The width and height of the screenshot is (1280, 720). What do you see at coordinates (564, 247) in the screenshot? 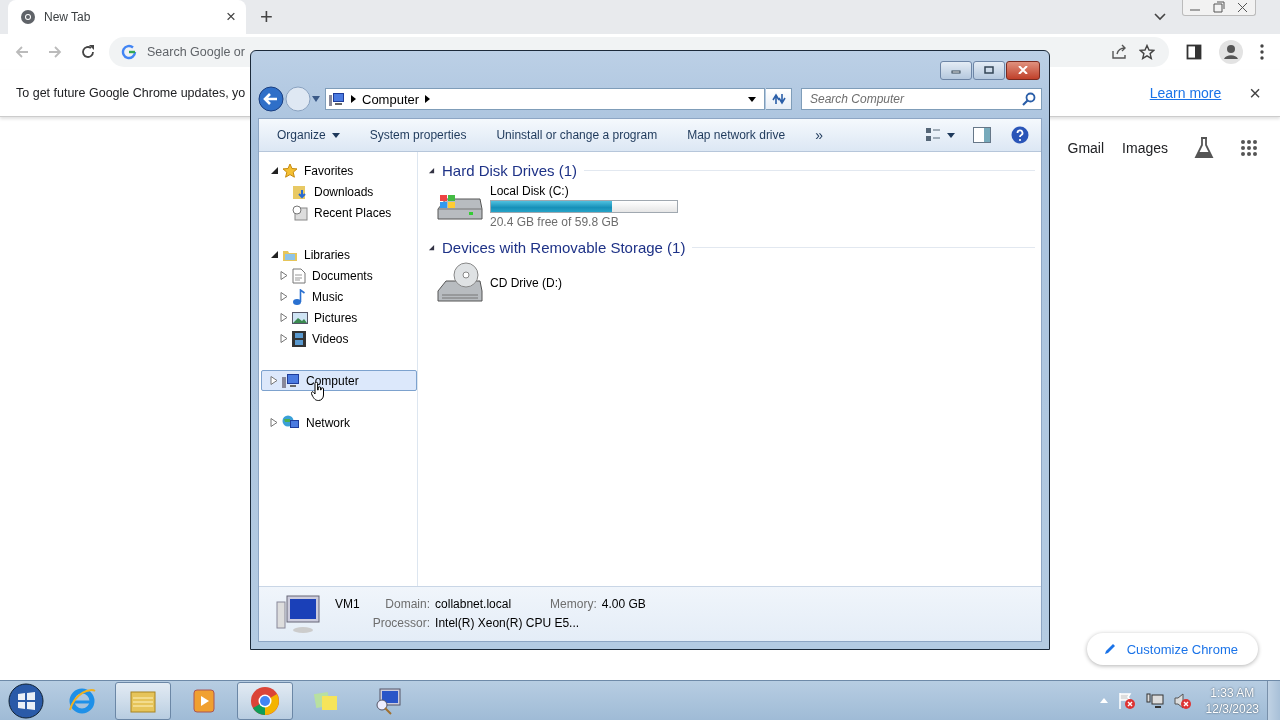
I see `section-heading: Devices with Removable Storage (1)` at bounding box center [564, 247].